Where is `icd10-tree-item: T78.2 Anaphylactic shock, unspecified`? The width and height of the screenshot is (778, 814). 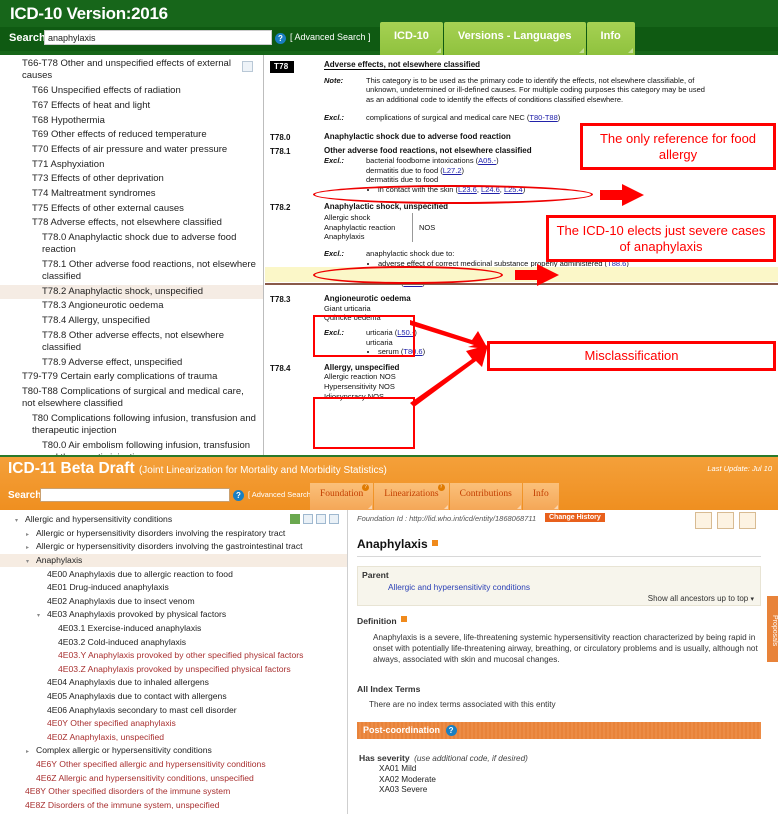 icd10-tree-item: T78.2 Anaphylactic shock, unspecified is located at coordinates (131, 292).